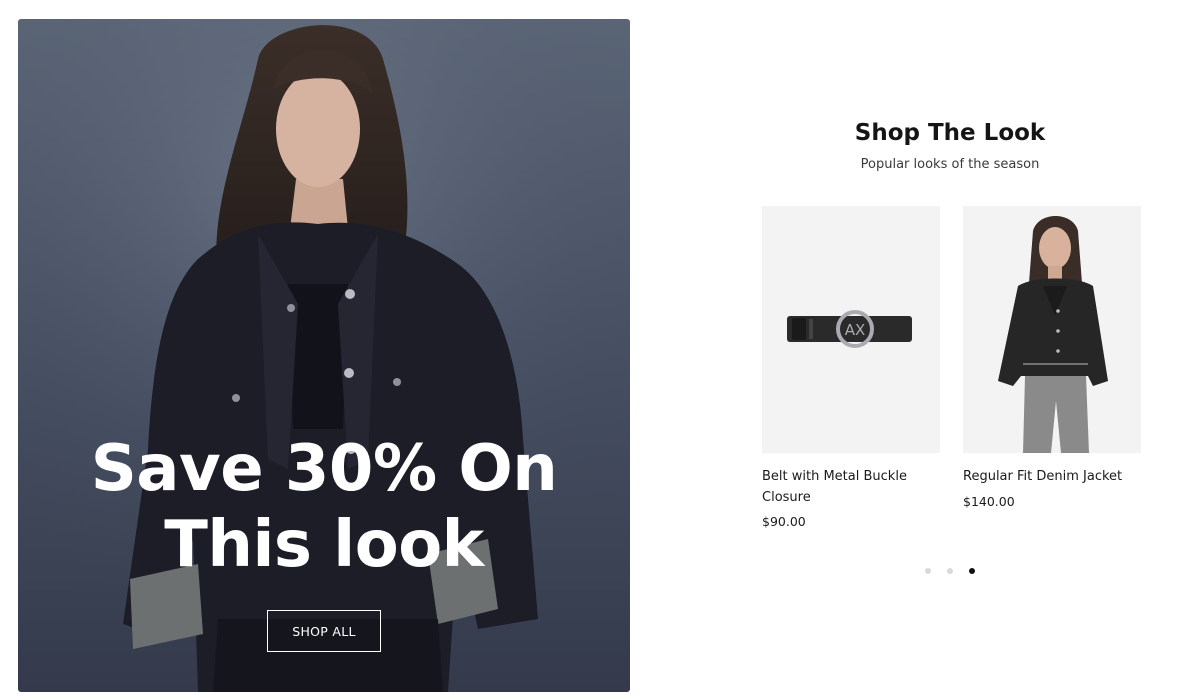  What do you see at coordinates (324, 469) in the screenshot?
I see `hero-headline-line-1: Save 30% On` at bounding box center [324, 469].